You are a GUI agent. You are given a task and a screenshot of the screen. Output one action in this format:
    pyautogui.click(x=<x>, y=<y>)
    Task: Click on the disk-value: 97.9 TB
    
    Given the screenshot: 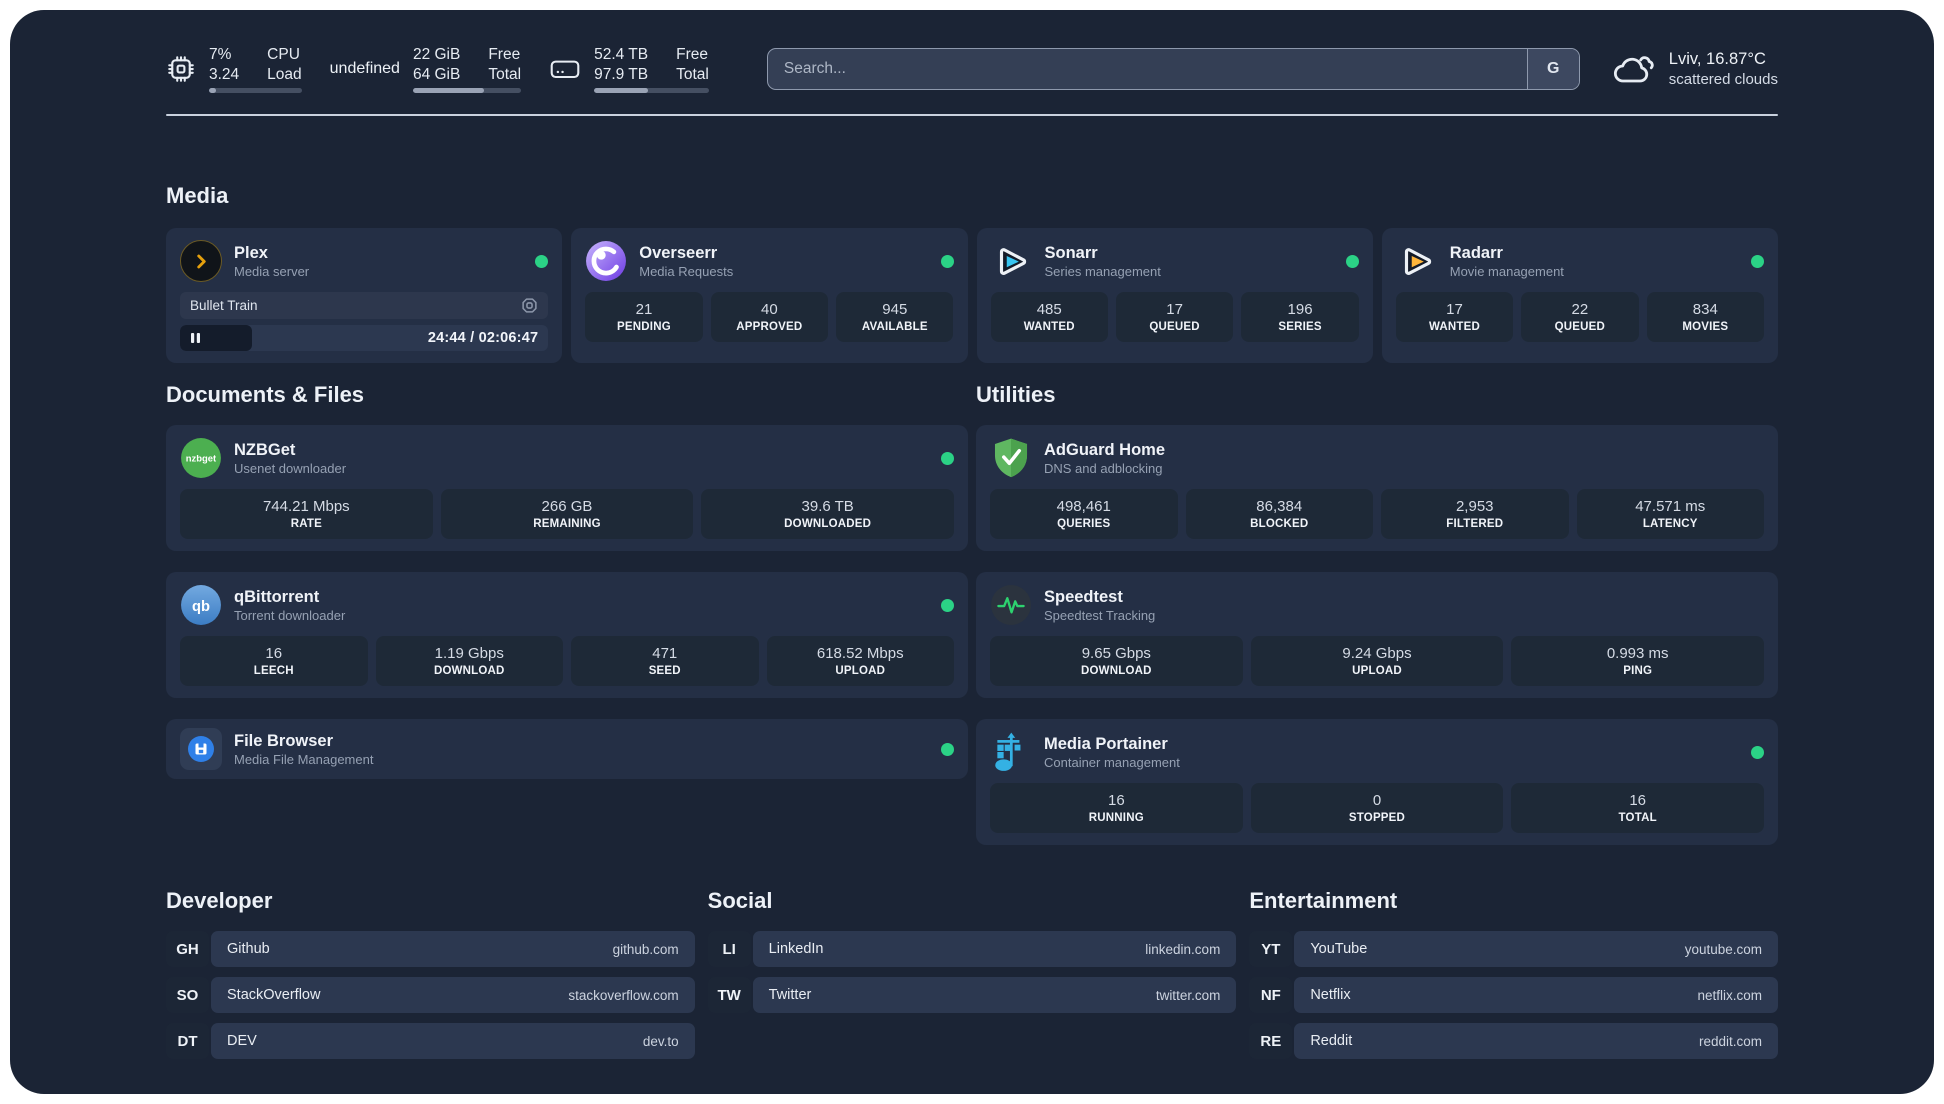 What is the action you would take?
    pyautogui.click(x=621, y=74)
    